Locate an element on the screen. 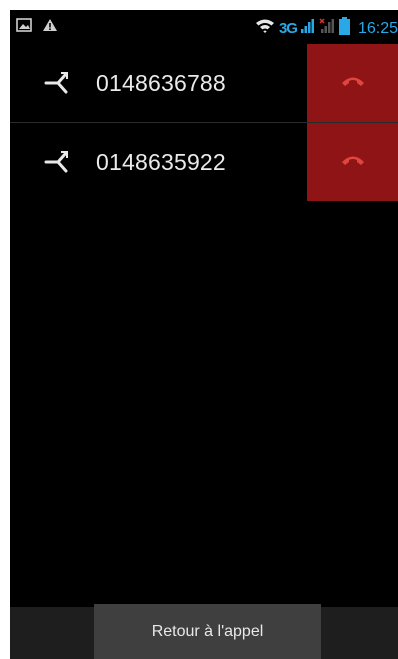  image-icon is located at coordinates (24, 27).